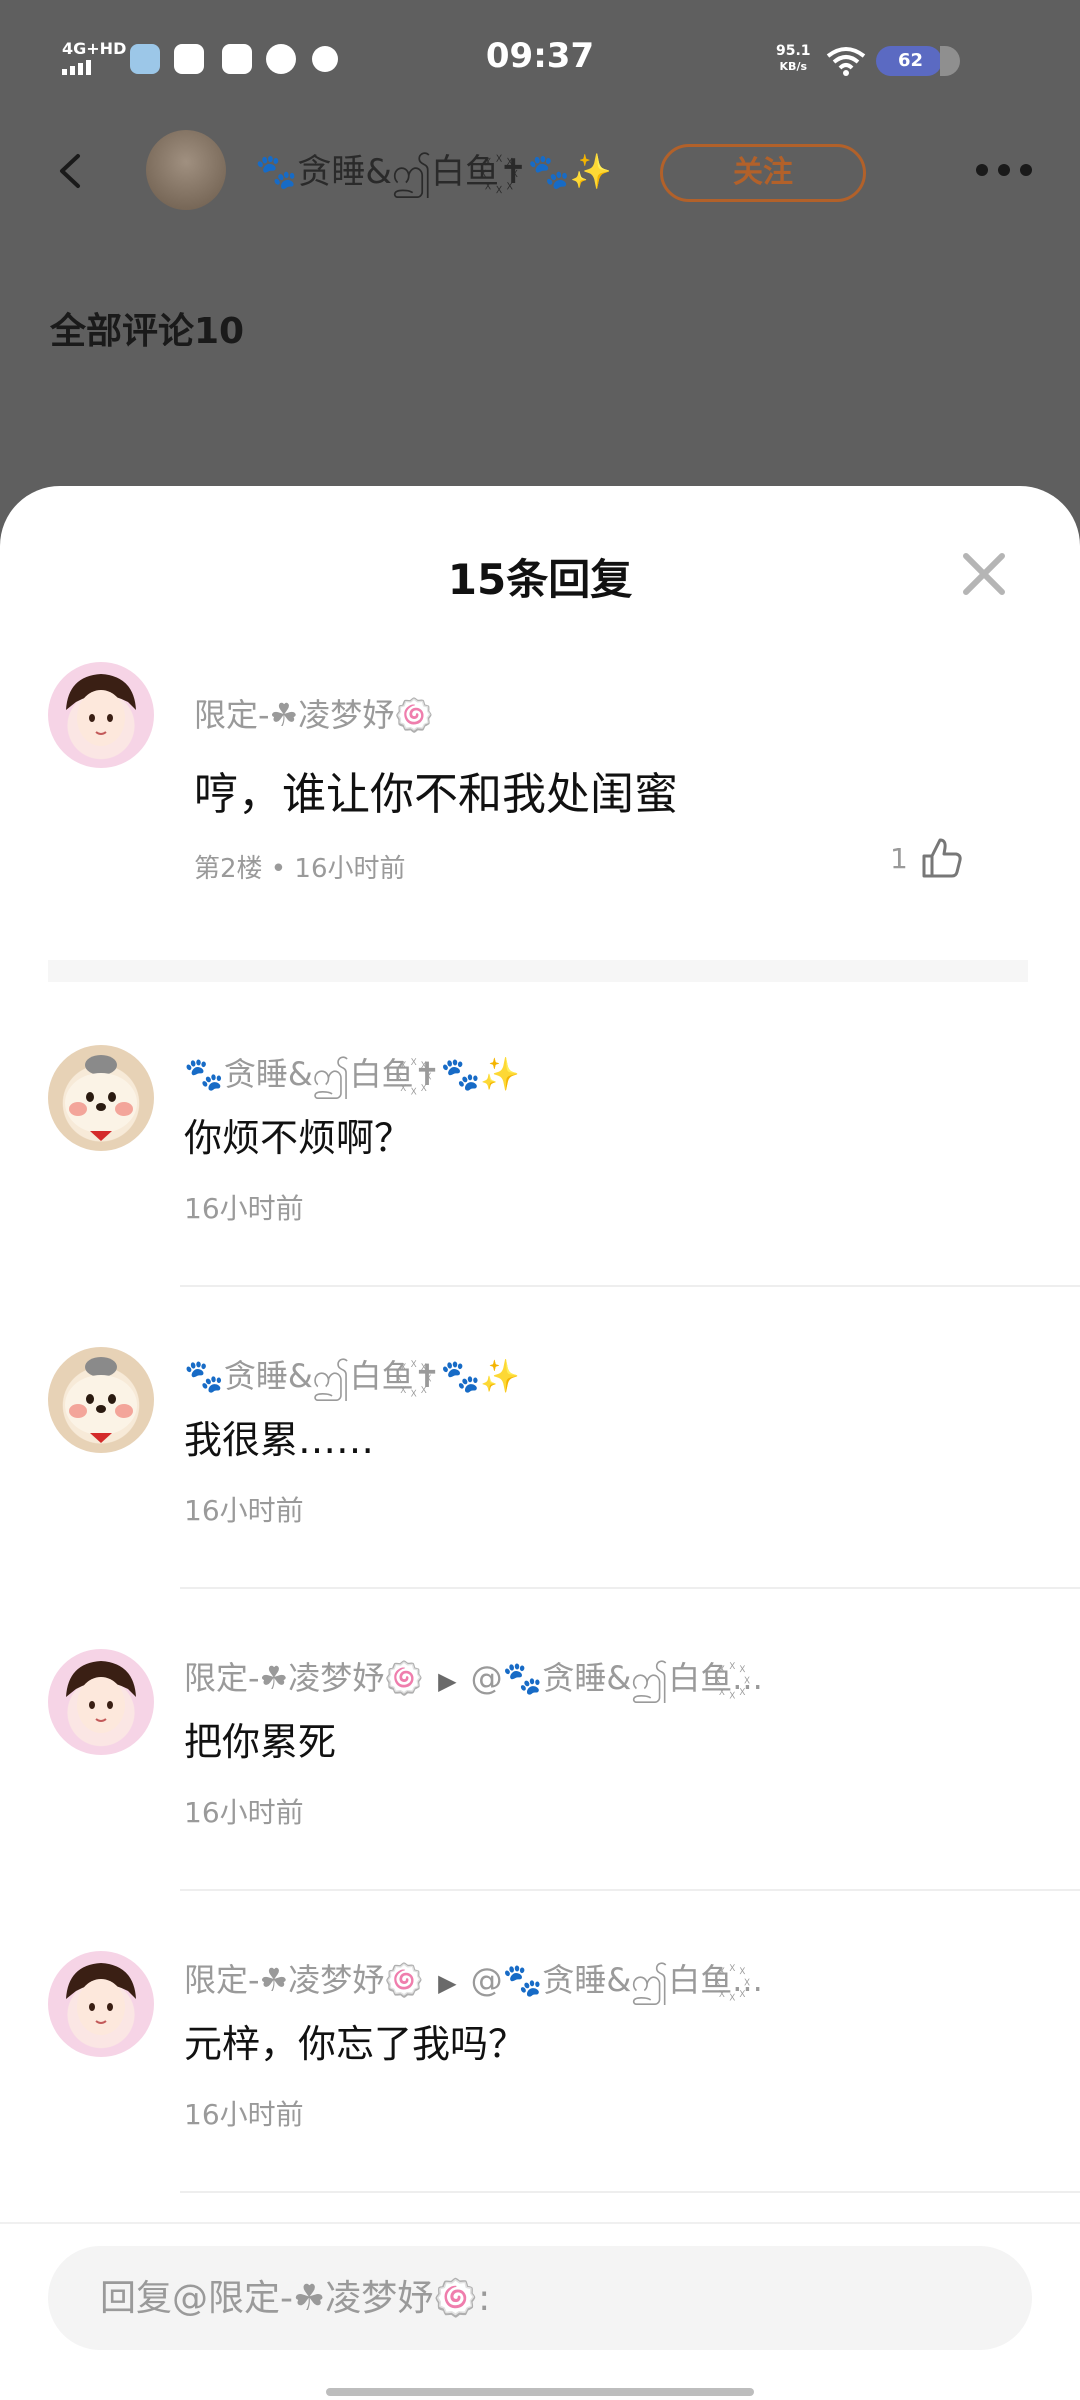  Describe the element at coordinates (540, 1498) in the screenshot. I see `reply-item: 🐾贪睡&ဤ白鱼꙰✝🐾✨ 我很累…… 16小时前` at that location.